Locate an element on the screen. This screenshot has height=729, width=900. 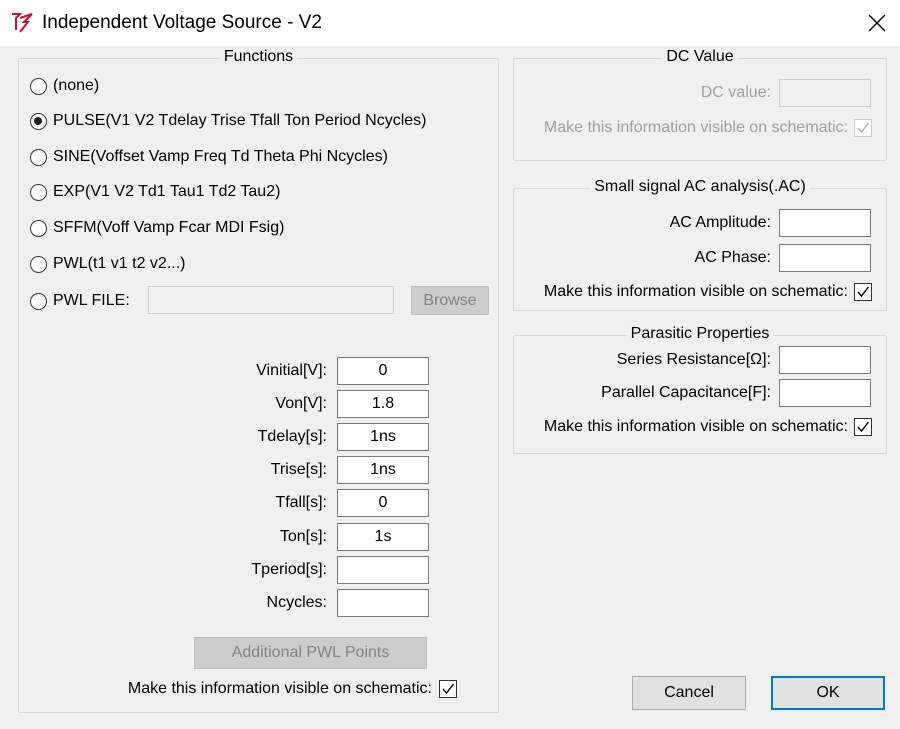
series-resistance-label: Series Resistance[Ω]: is located at coordinates (693, 359).